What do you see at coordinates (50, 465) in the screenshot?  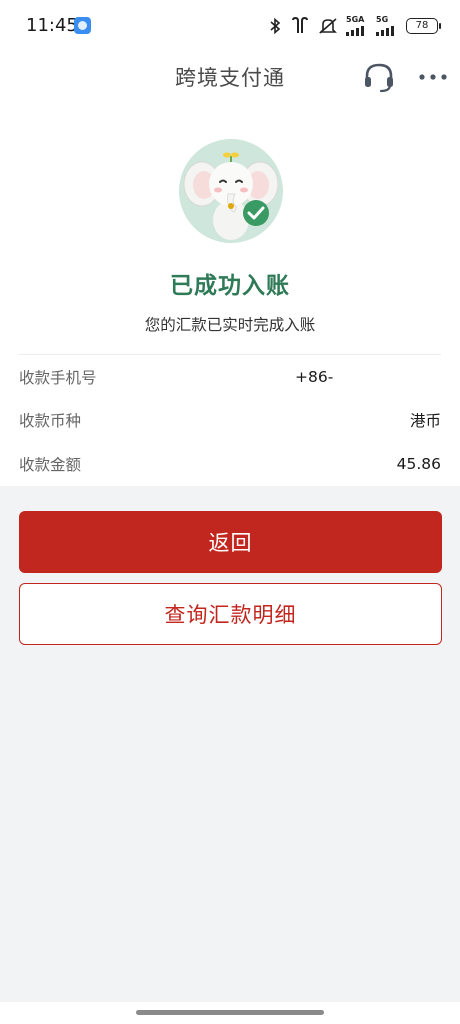 I see `detail-label: 收款金额` at bounding box center [50, 465].